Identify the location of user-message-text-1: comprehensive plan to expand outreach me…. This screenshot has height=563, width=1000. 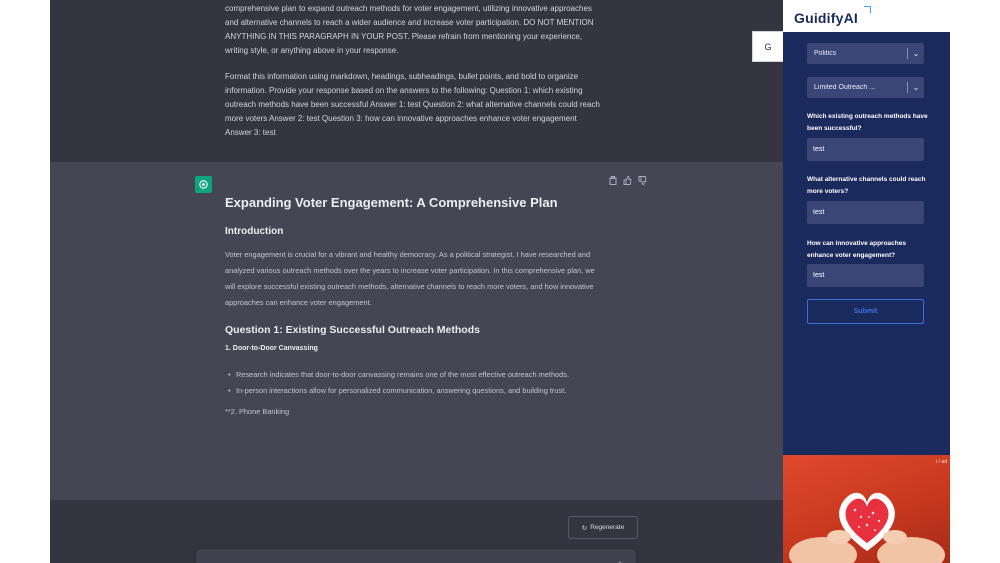
(409, 29).